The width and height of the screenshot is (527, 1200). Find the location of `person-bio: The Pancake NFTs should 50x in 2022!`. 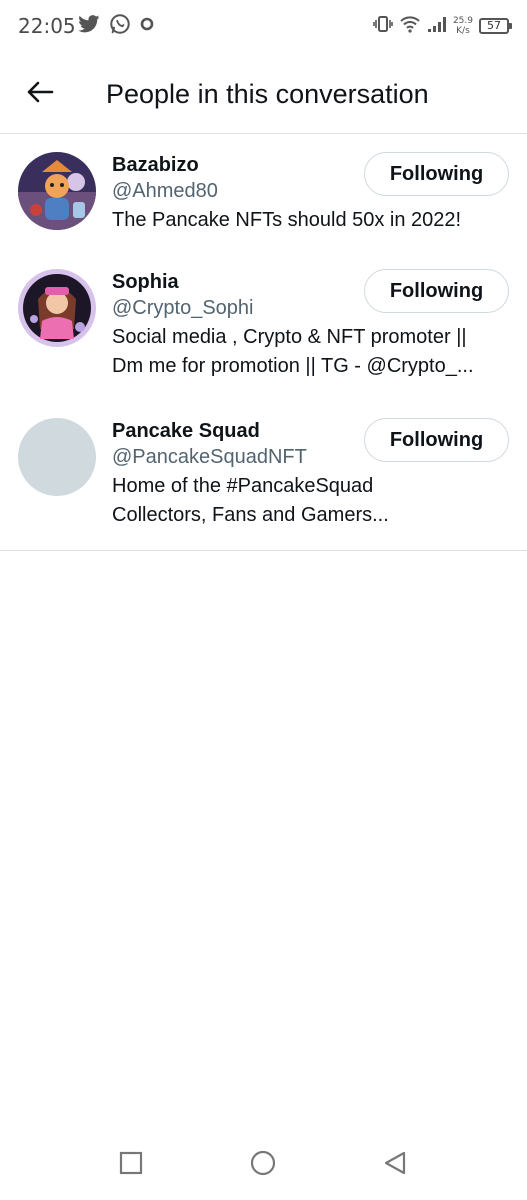

person-bio: The Pancake NFTs should 50x in 2022! is located at coordinates (310, 220).